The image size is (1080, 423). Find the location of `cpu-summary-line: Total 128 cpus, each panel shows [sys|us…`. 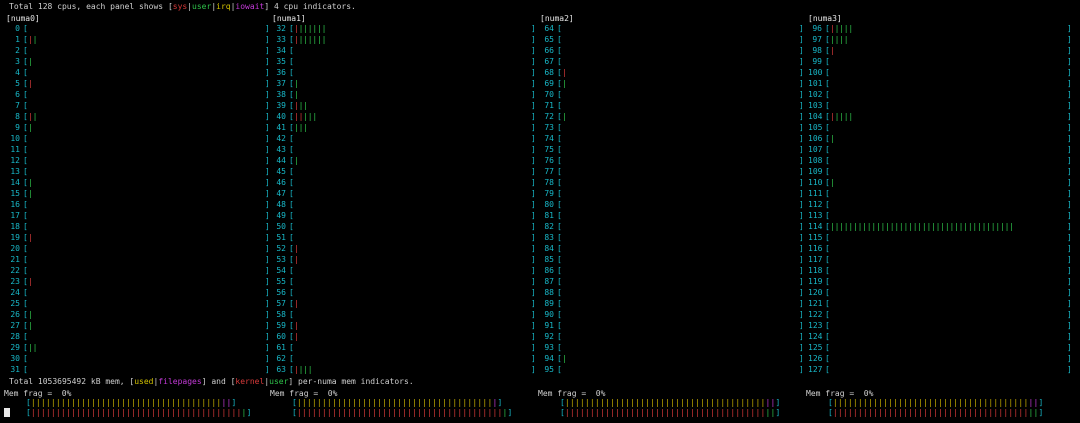

cpu-summary-line: Total 128 cpus, each panel shows [sys|us… is located at coordinates (182, 7).